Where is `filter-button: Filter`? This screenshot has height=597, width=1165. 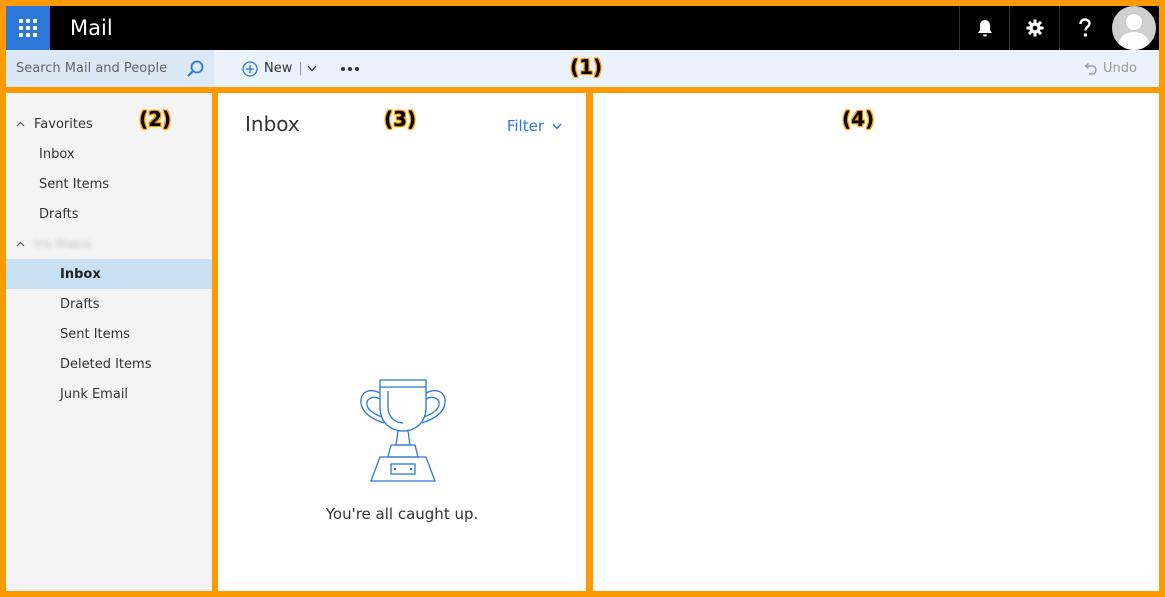 filter-button: Filter is located at coordinates (534, 126).